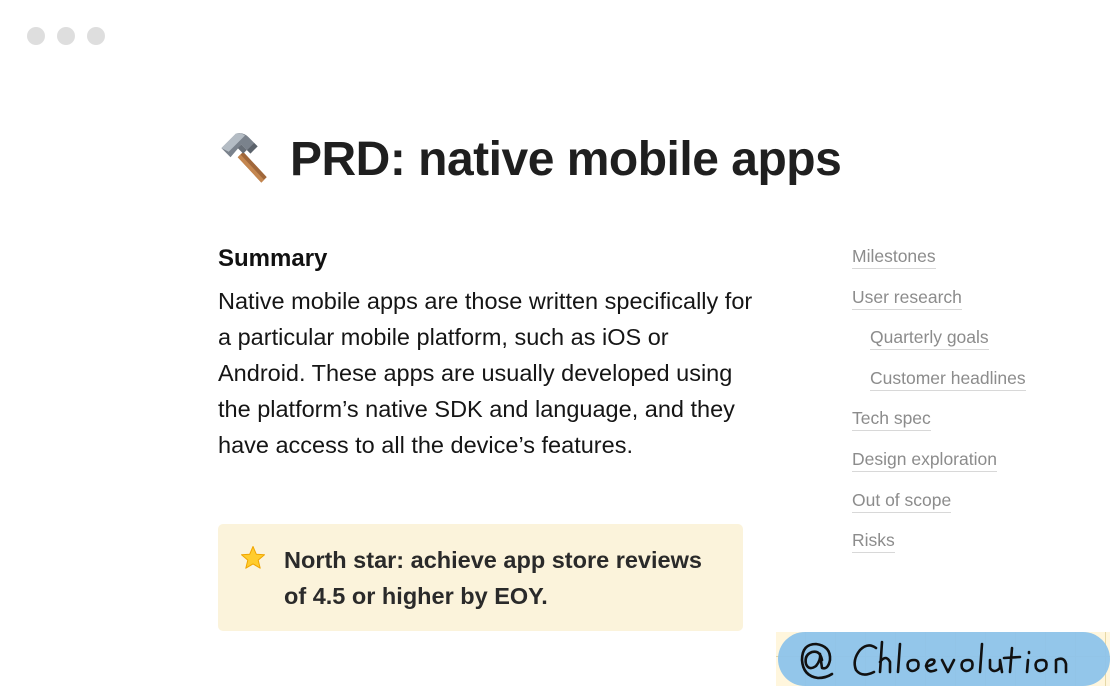  I want to click on toc-item-risks: Risks, so click(967, 550).